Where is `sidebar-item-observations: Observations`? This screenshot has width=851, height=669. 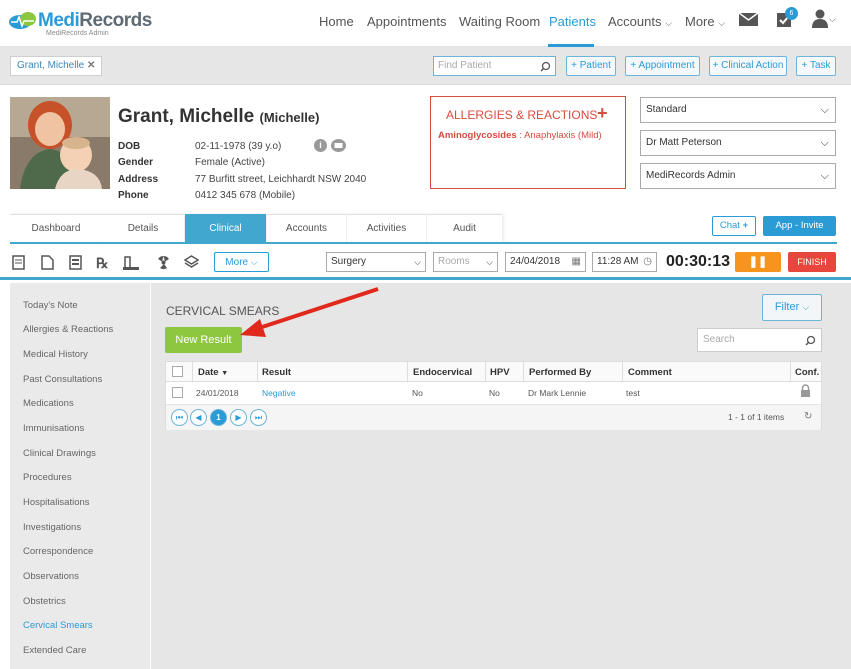
sidebar-item-observations: Observations is located at coordinates (51, 576).